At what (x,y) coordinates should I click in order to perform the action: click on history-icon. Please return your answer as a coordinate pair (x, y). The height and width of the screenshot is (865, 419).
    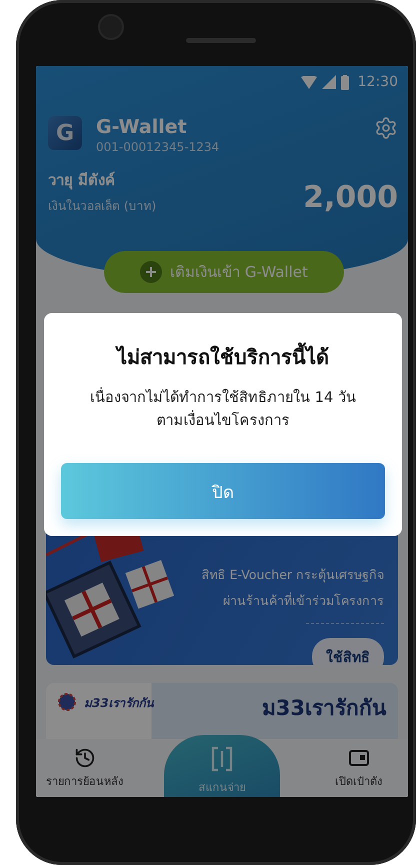
    Looking at the image, I should click on (85, 757).